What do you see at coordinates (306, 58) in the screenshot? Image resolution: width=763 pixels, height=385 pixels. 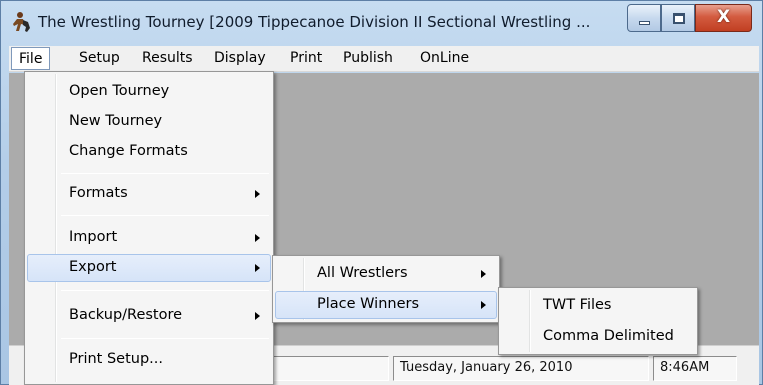 I see `menu-print: Print` at bounding box center [306, 58].